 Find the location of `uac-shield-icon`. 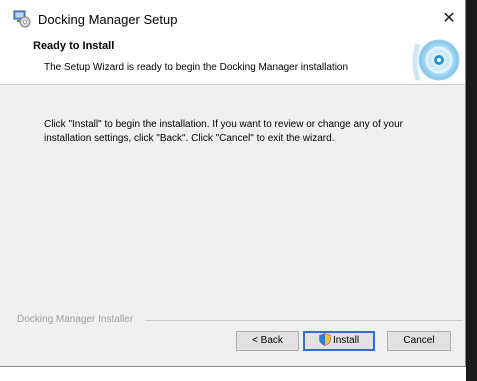

uac-shield-icon is located at coordinates (325, 339).